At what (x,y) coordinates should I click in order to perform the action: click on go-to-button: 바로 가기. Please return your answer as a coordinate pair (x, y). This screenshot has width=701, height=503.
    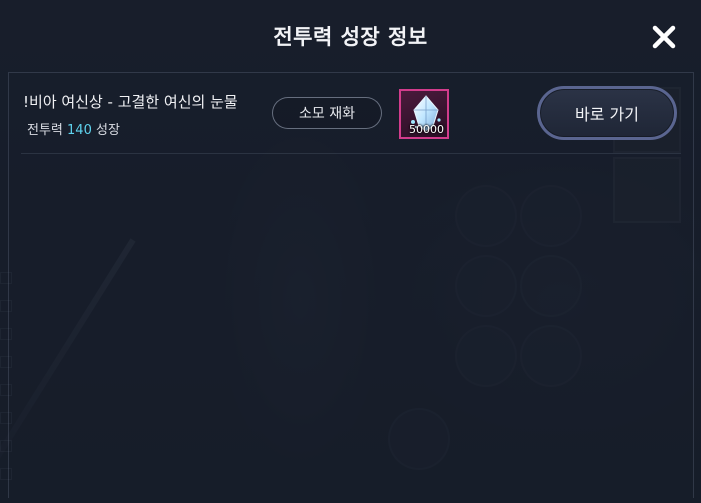
    Looking at the image, I should click on (607, 113).